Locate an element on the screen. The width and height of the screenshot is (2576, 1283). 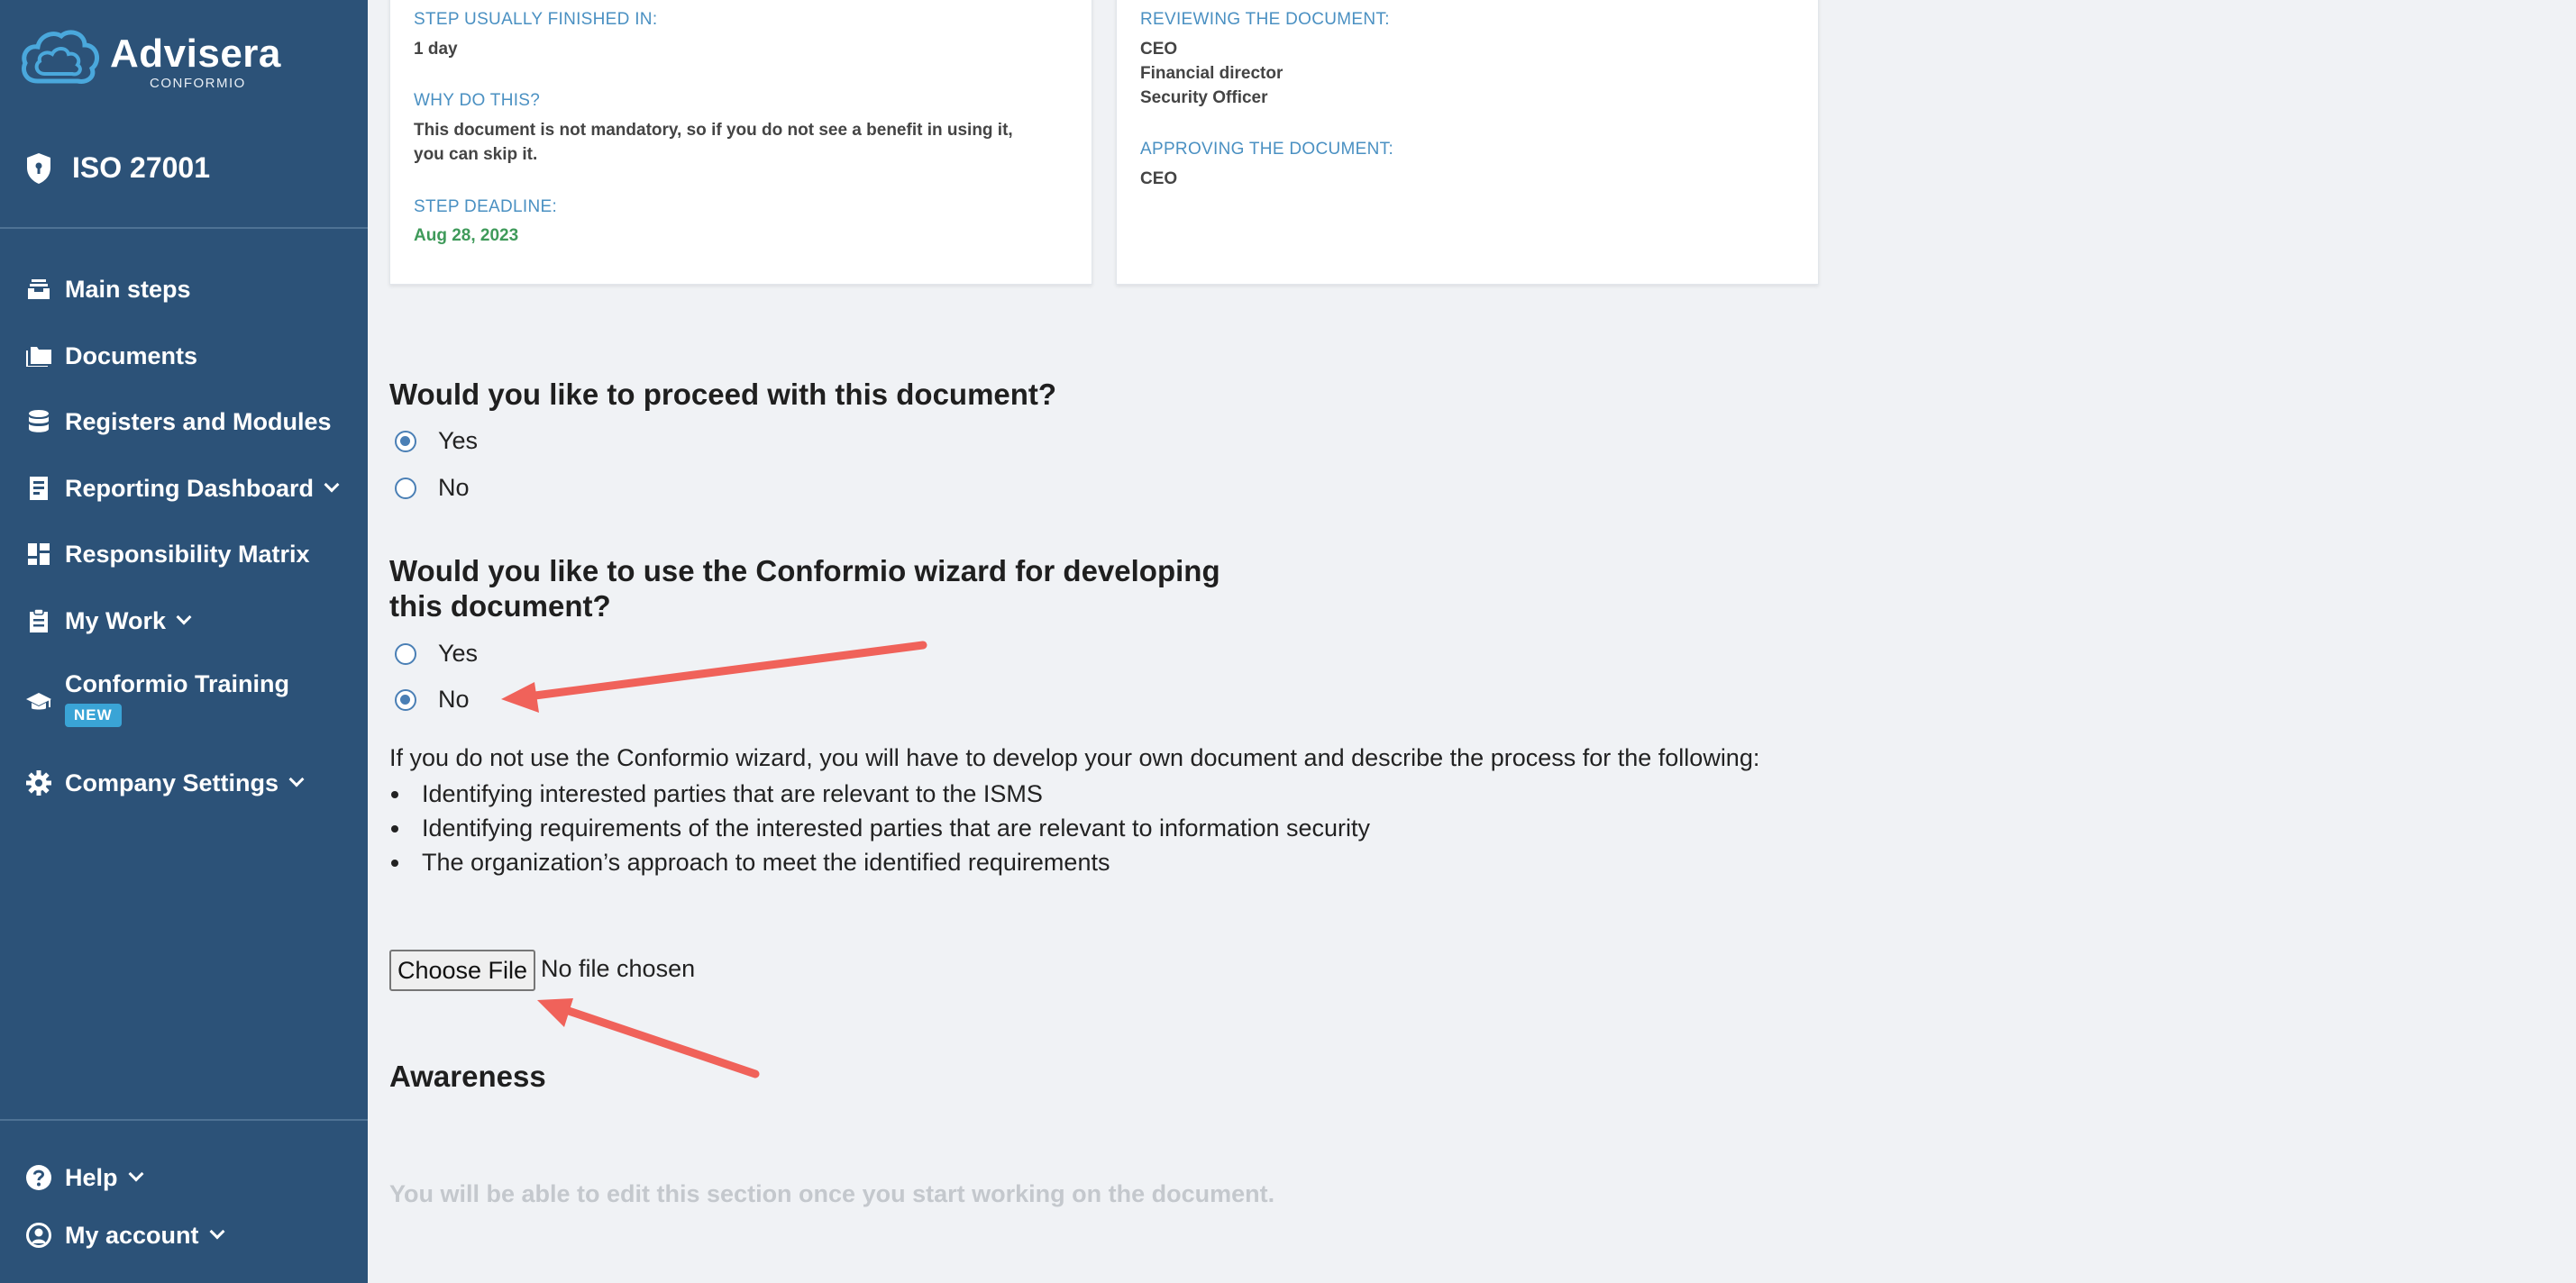
annotation-arrows is located at coordinates (714, 859).